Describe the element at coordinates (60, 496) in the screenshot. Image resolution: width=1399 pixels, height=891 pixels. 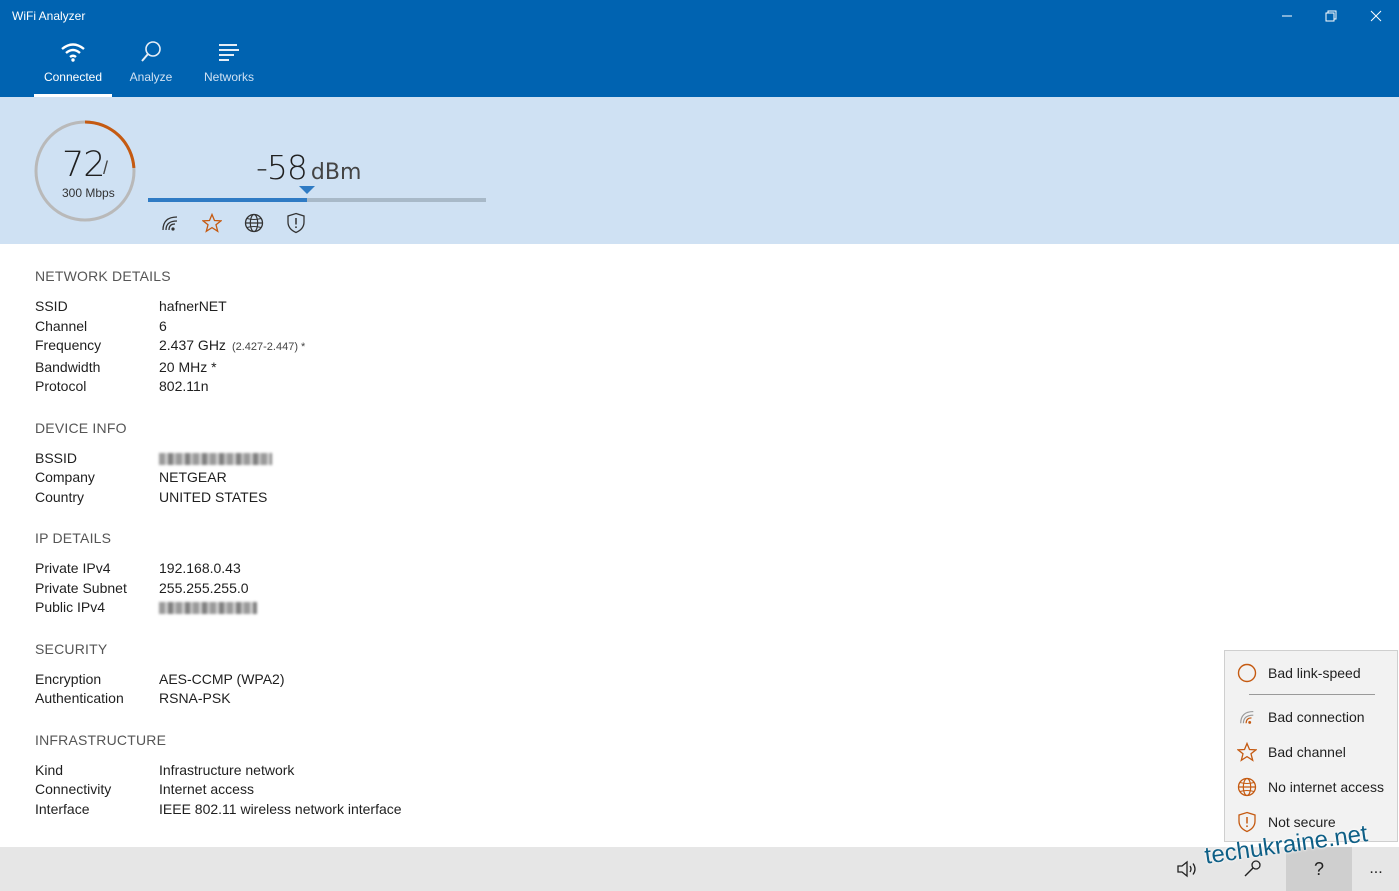
I see `detail-label: Country` at that location.